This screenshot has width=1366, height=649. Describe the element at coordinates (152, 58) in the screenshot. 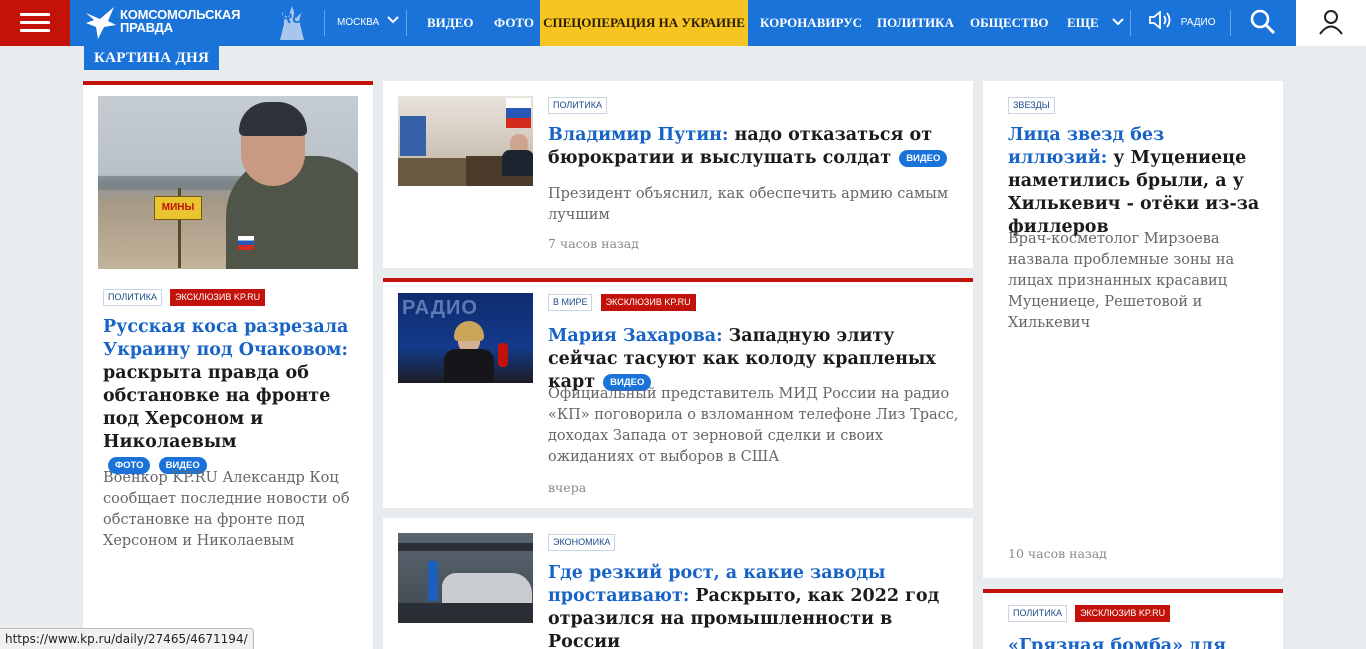

I see `section-title: КАРТИНА ДНЯ` at that location.